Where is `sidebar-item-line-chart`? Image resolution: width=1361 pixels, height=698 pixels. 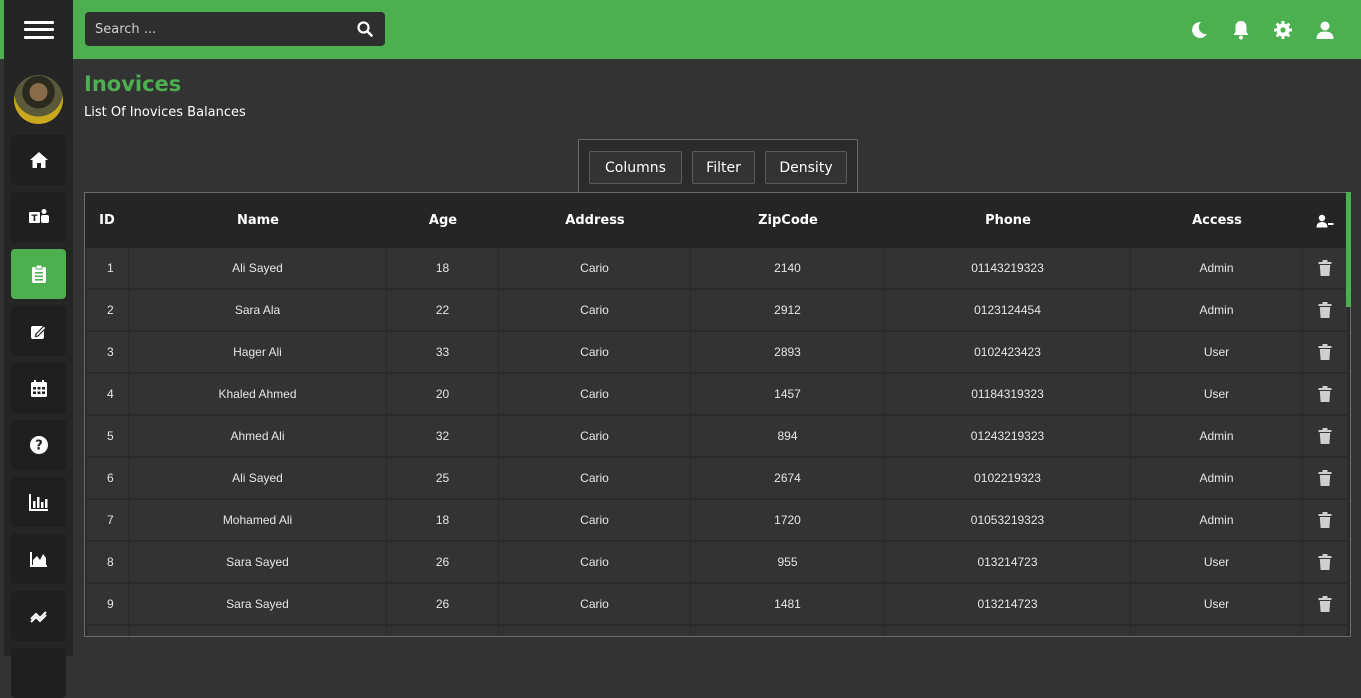 sidebar-item-line-chart is located at coordinates (38, 616).